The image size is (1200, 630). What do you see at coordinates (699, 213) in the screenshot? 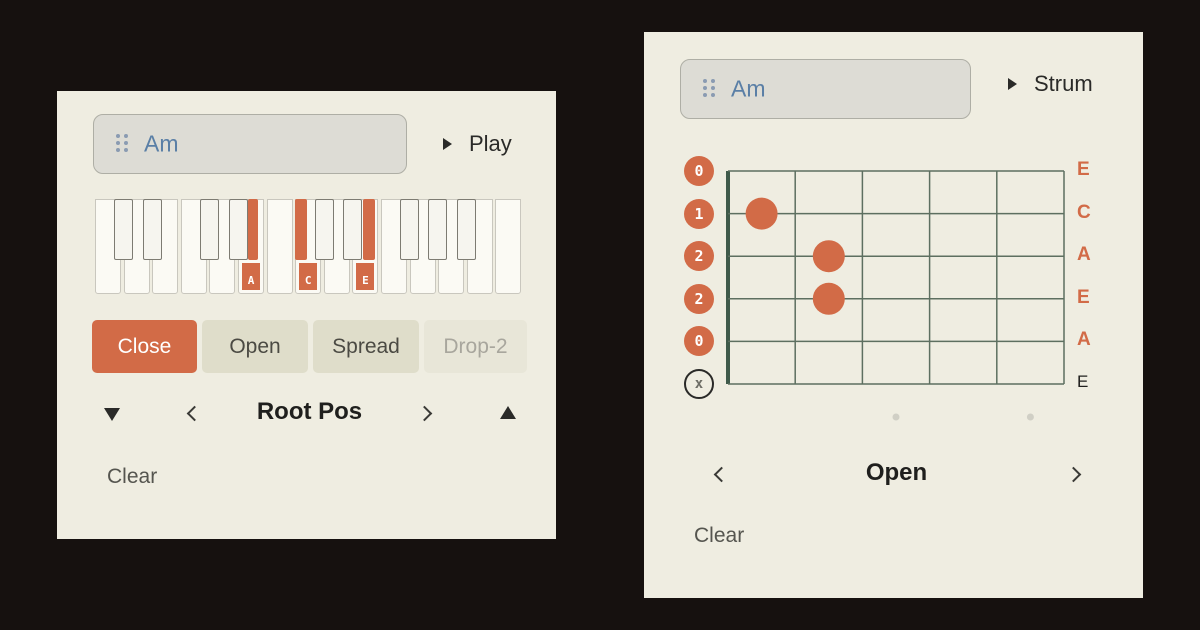
I see `string-fret-badge: 1` at bounding box center [699, 213].